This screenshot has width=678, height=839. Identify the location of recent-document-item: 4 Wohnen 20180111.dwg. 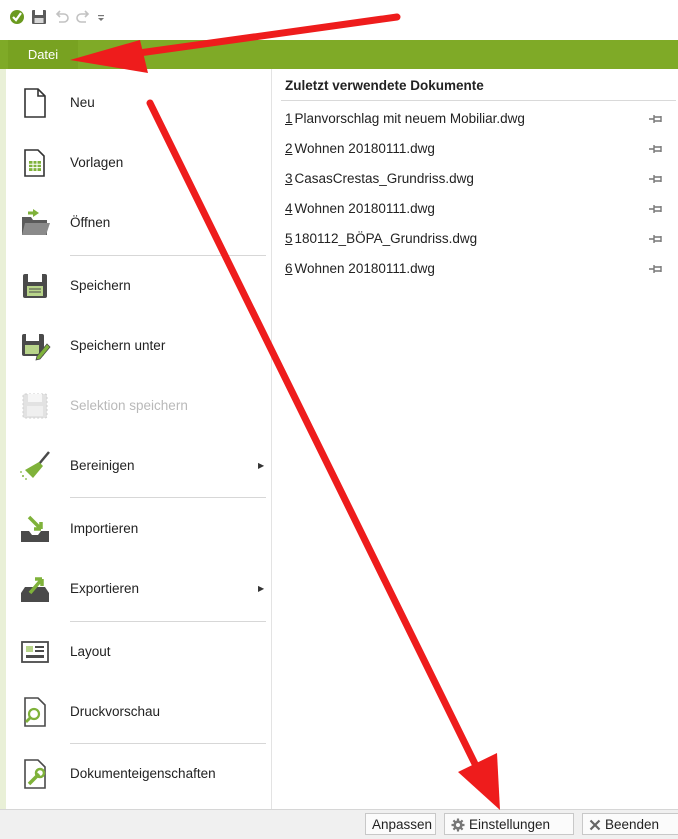
(477, 209).